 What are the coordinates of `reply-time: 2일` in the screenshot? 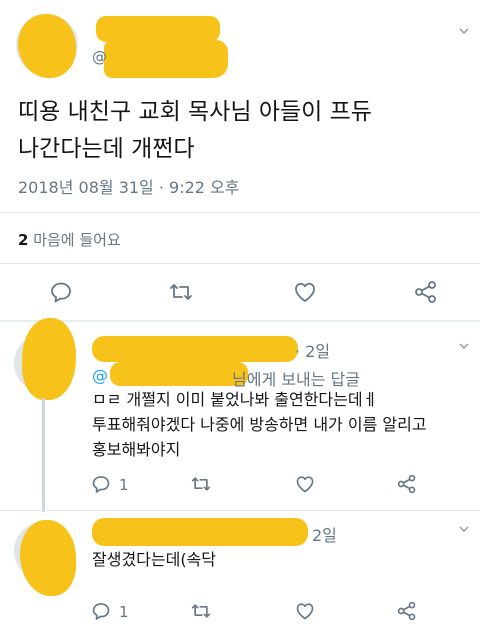 It's located at (324, 535).